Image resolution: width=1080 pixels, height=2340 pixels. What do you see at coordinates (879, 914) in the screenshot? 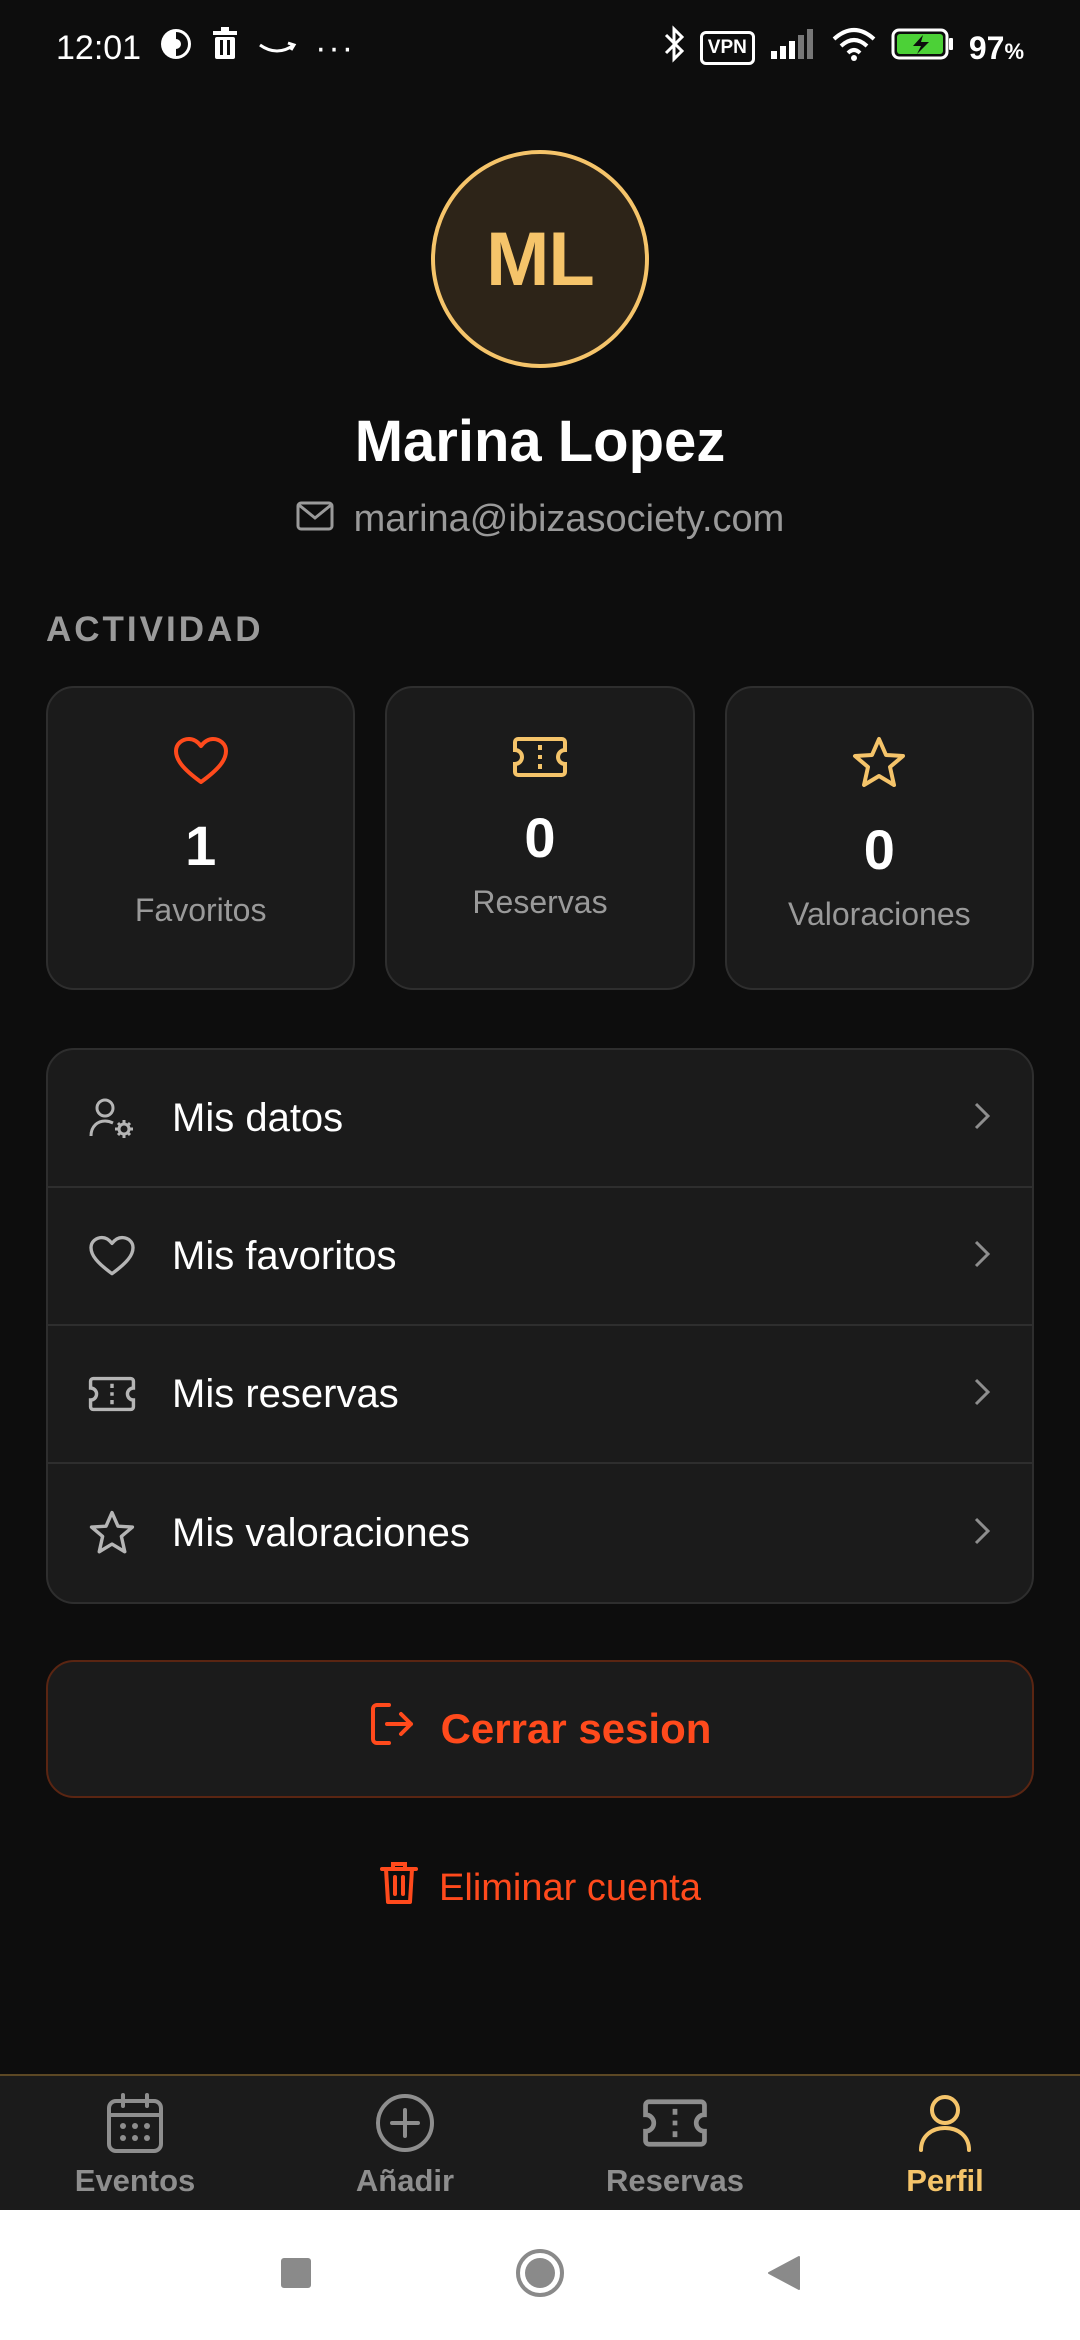
I see `stat-label-valoraciones: Valoraciones` at bounding box center [879, 914].